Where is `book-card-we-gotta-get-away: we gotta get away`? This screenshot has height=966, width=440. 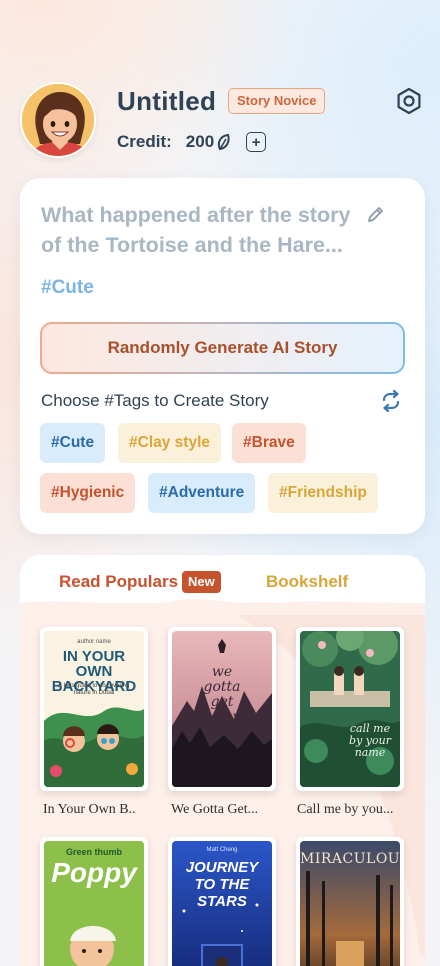
book-card-we-gotta-get-away: we gotta get away is located at coordinates (222, 709).